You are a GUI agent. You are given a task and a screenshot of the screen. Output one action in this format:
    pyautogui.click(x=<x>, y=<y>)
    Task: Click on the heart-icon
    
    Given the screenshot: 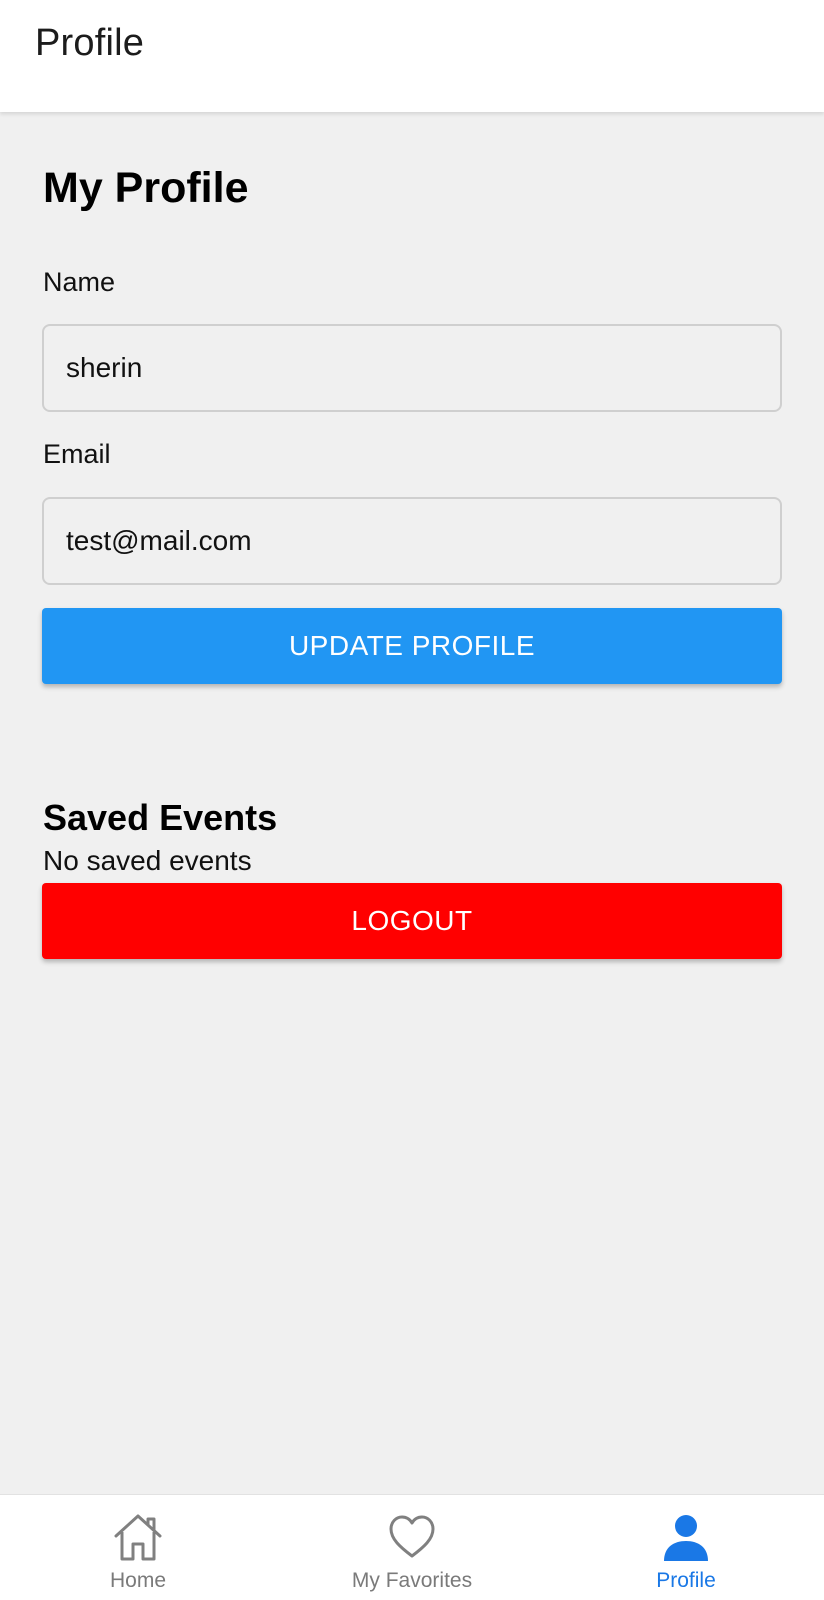 What is the action you would take?
    pyautogui.click(x=412, y=1537)
    